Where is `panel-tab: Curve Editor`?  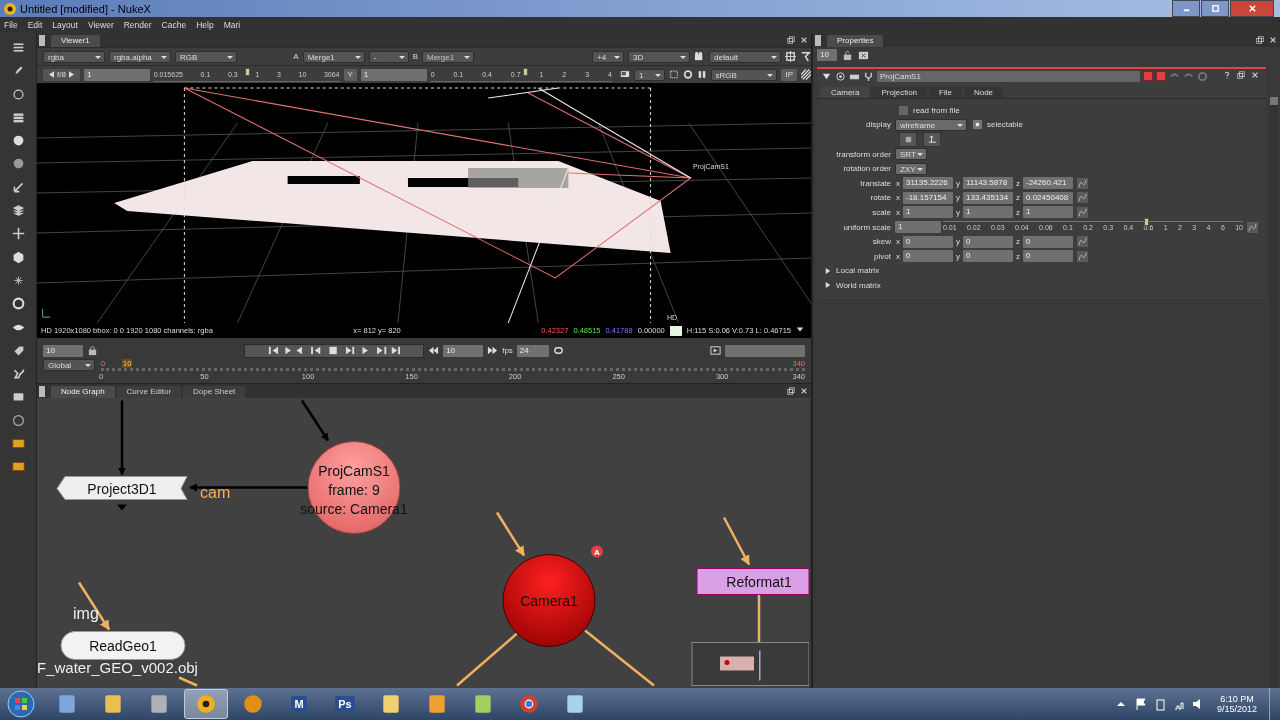 panel-tab: Curve Editor is located at coordinates (149, 392).